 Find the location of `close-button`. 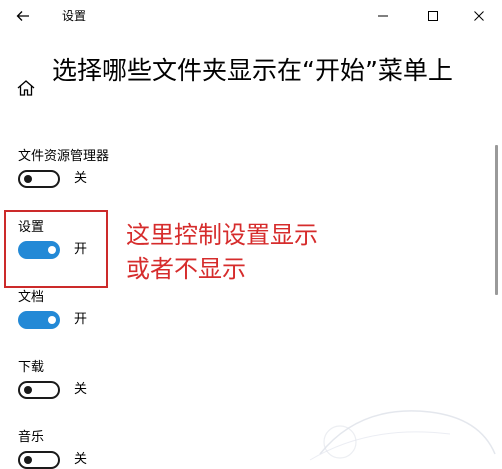

close-button is located at coordinates (479, 16).